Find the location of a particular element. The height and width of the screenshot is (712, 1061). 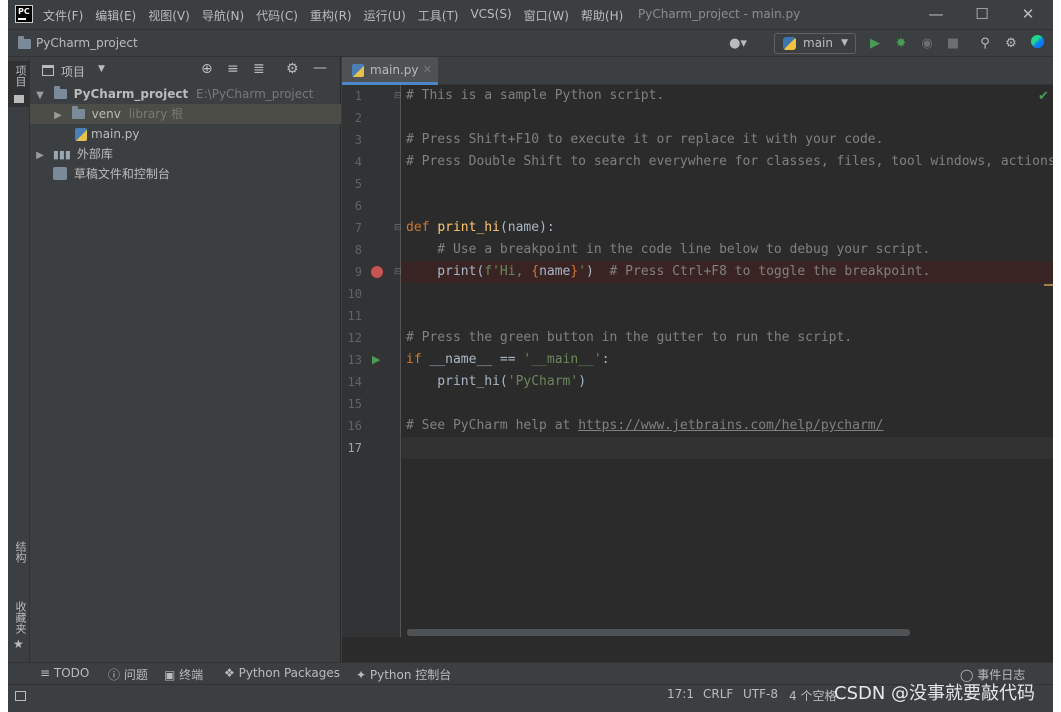

search-icon: ⚲ is located at coordinates (985, 44).